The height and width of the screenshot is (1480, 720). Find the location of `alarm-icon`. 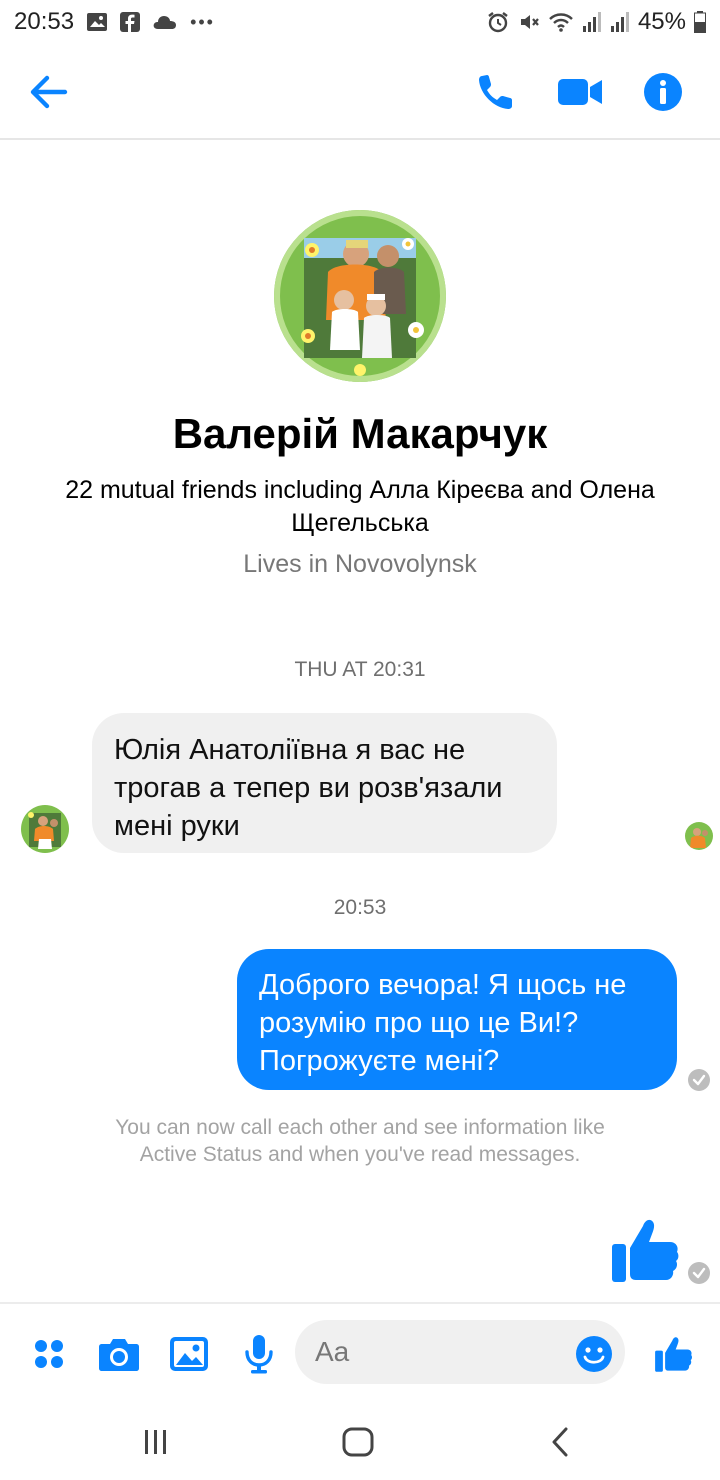

alarm-icon is located at coordinates (498, 22).